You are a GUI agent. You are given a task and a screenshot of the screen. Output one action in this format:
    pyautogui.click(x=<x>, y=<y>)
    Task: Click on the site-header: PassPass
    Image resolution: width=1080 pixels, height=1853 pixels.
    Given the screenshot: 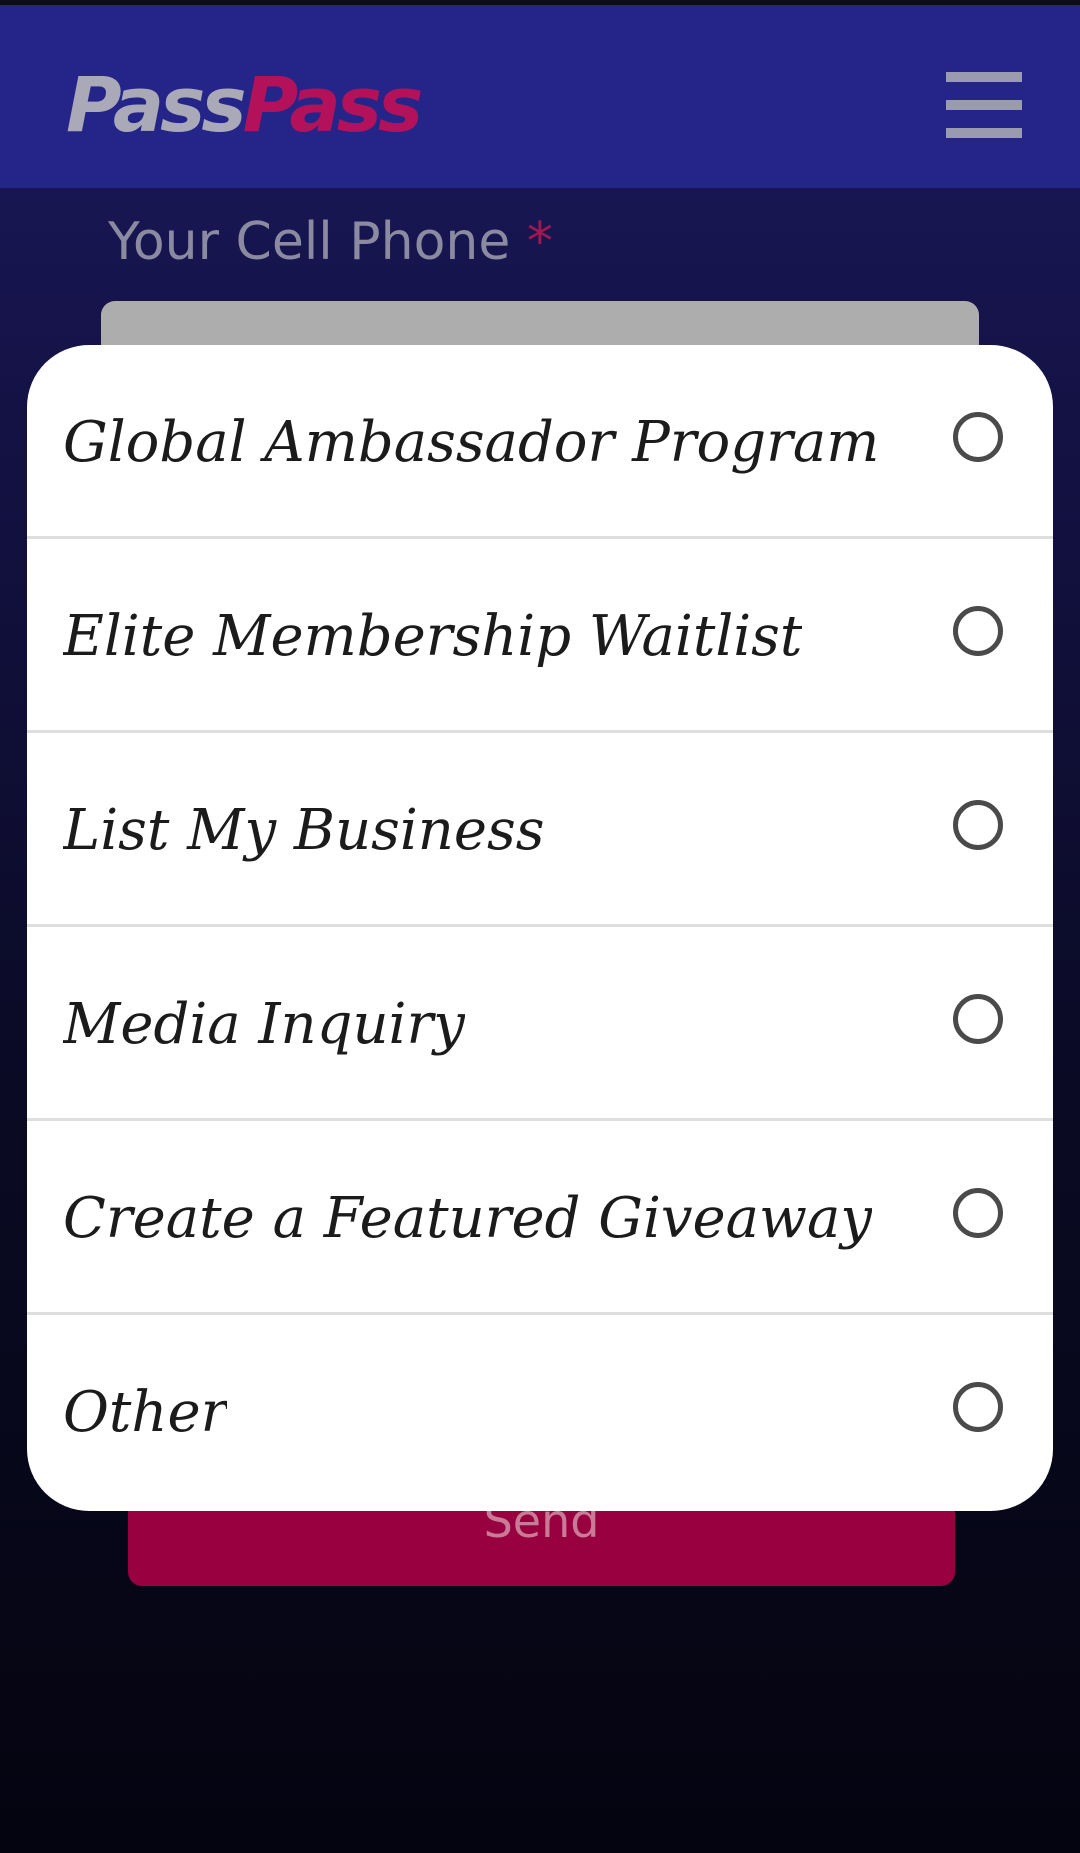 What is the action you would take?
    pyautogui.click(x=540, y=96)
    